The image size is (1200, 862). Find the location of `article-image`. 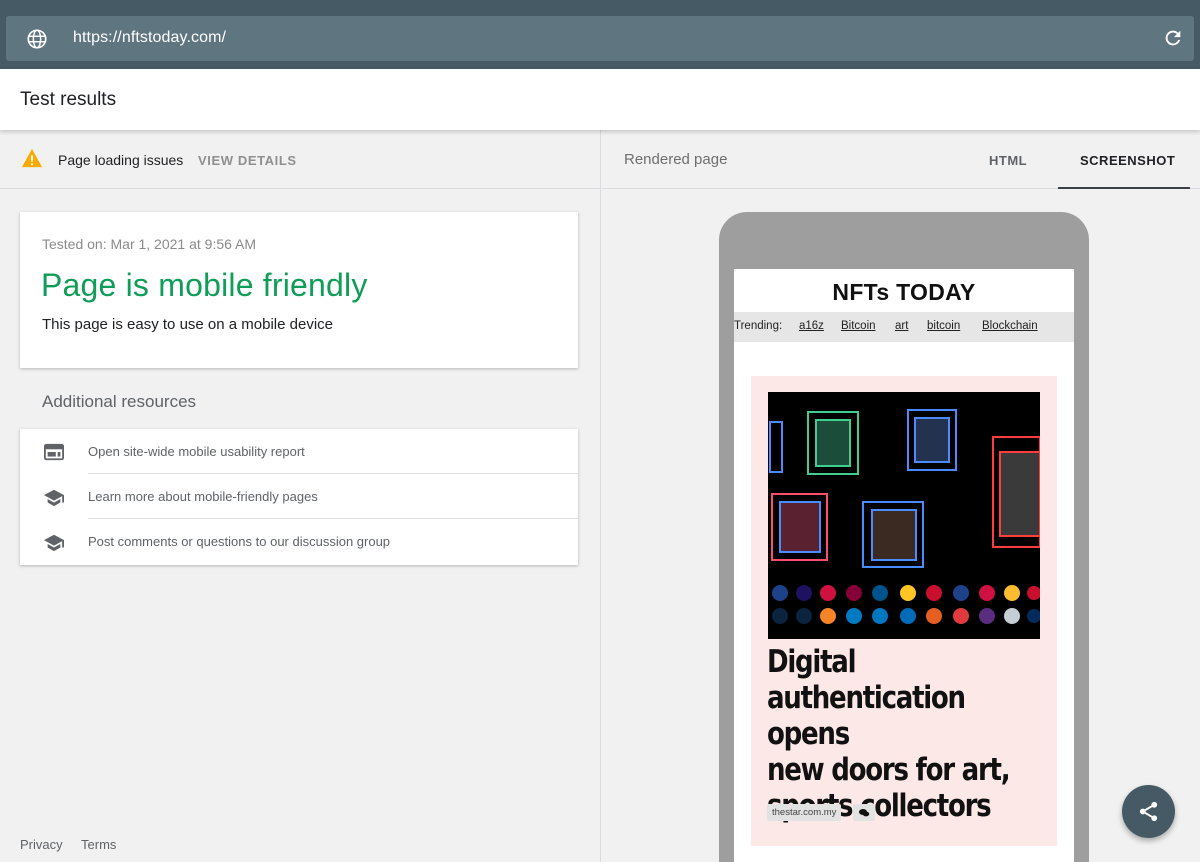

article-image is located at coordinates (904, 515).